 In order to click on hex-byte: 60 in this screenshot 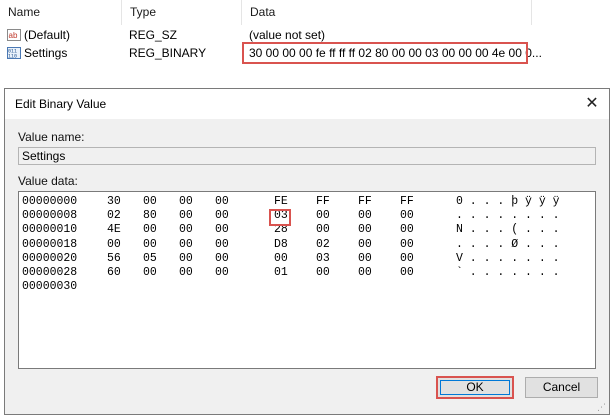, I will do `click(114, 273)`.